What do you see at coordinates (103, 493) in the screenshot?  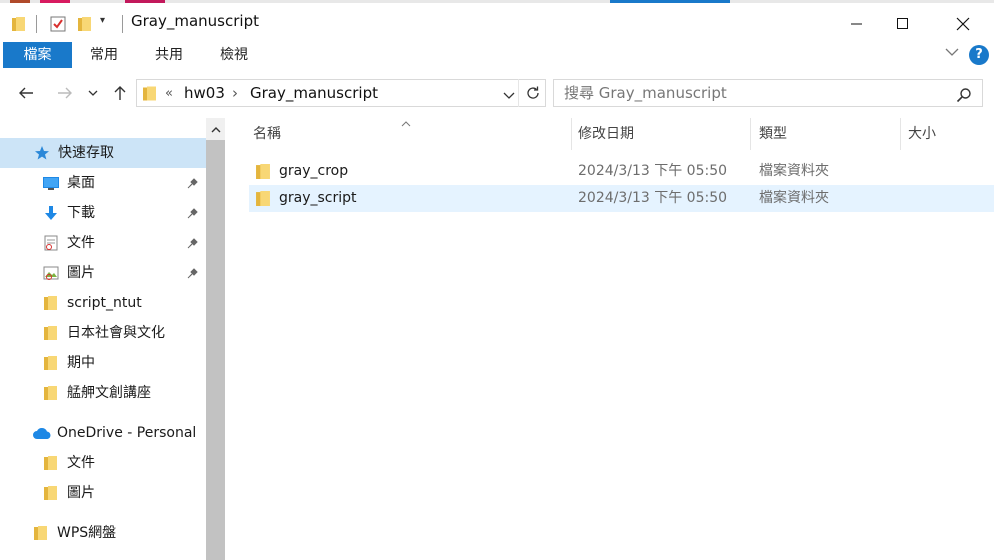 I see `nav-item-onedrive-pictures: 圖片` at bounding box center [103, 493].